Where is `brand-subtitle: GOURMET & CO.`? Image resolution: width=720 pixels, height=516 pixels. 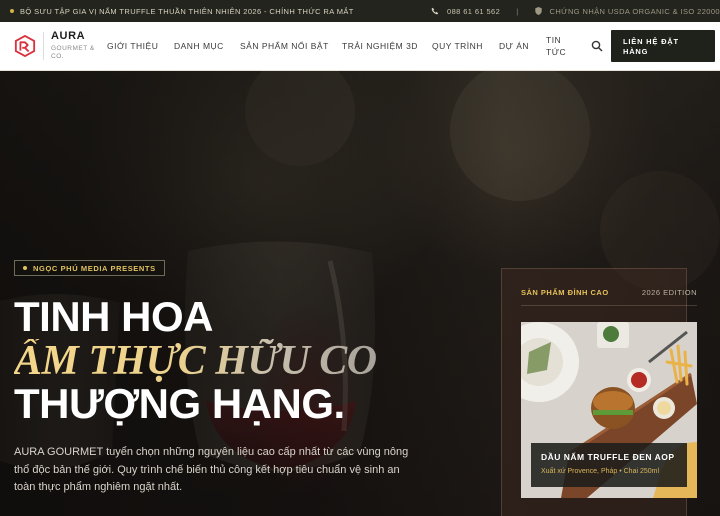 brand-subtitle: GOURMET & CO. is located at coordinates (73, 52).